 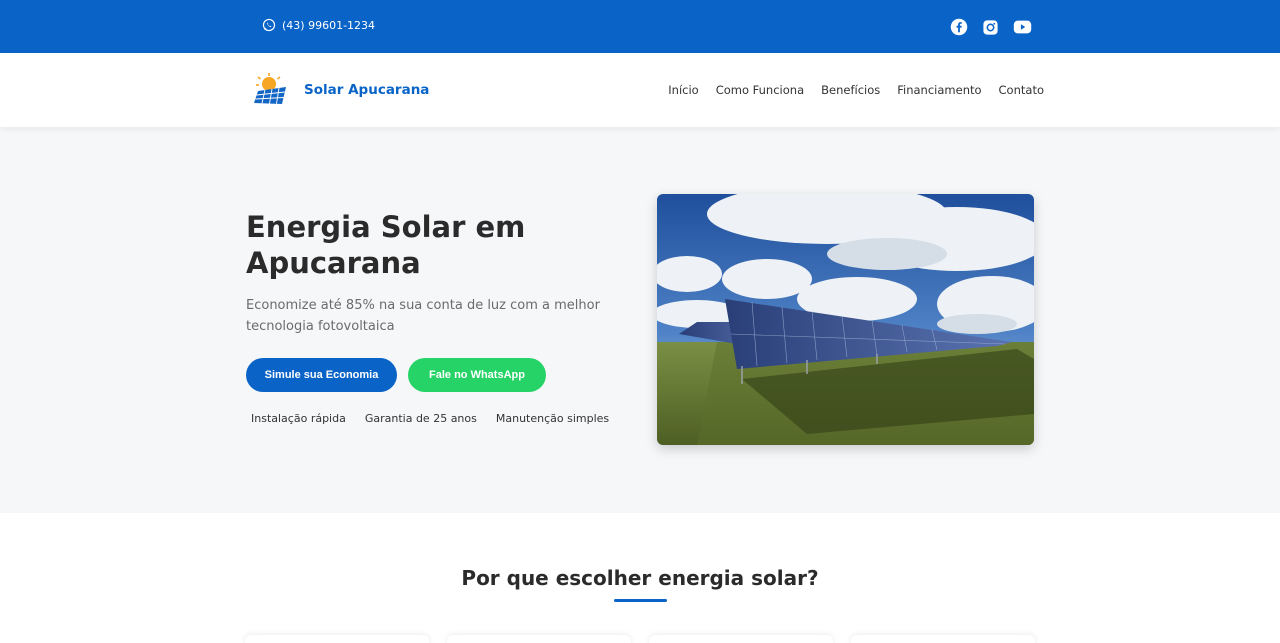 What do you see at coordinates (270, 88) in the screenshot?
I see `solar-panel-logo-icon` at bounding box center [270, 88].